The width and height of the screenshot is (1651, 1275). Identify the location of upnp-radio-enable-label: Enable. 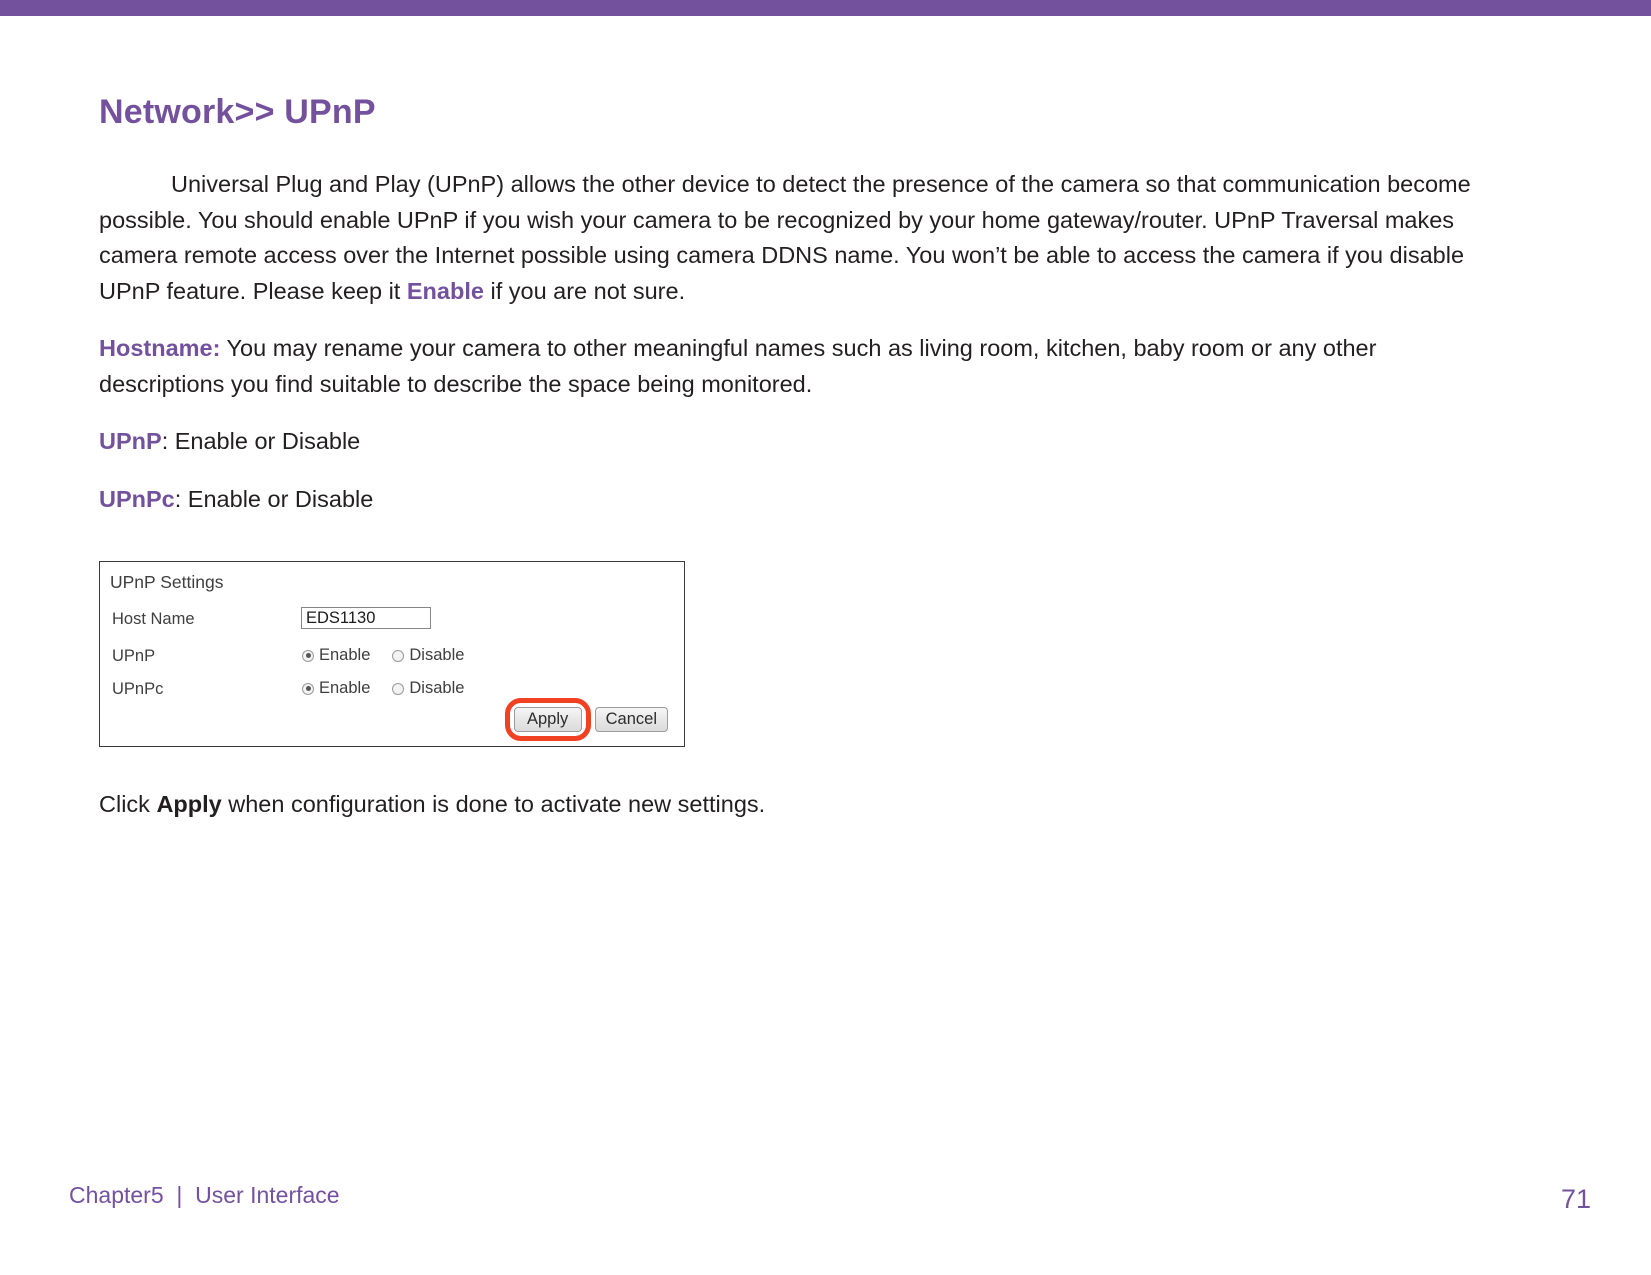
(345, 655).